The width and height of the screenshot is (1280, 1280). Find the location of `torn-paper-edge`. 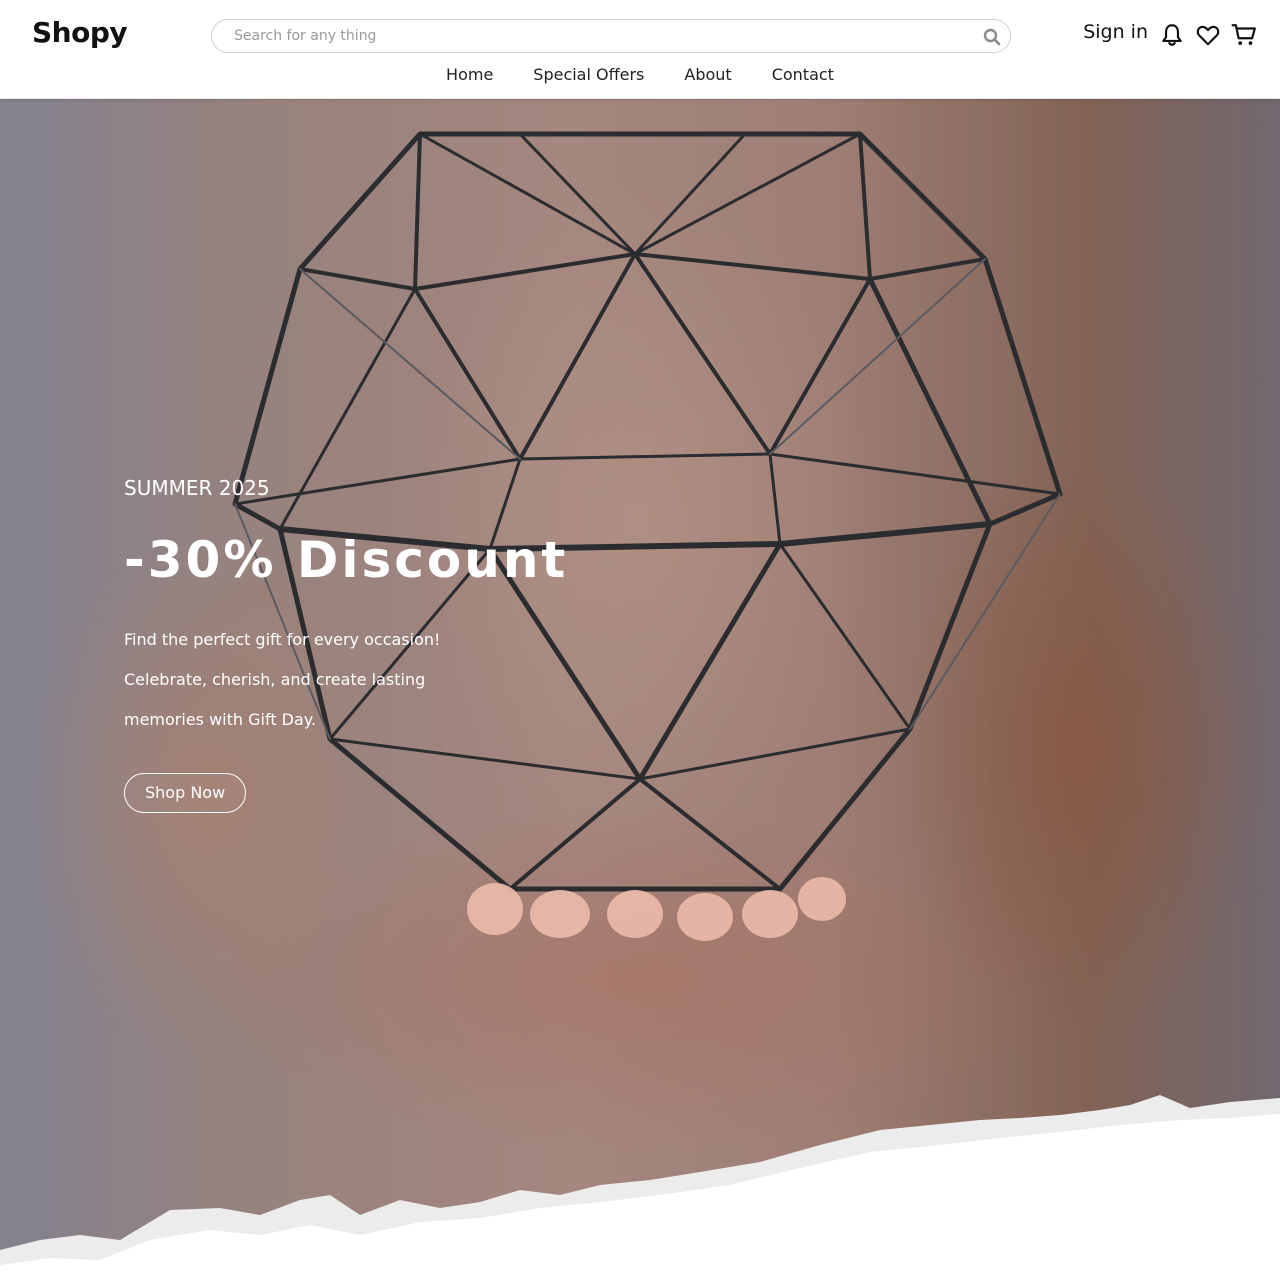

torn-paper-edge is located at coordinates (640, 1187).